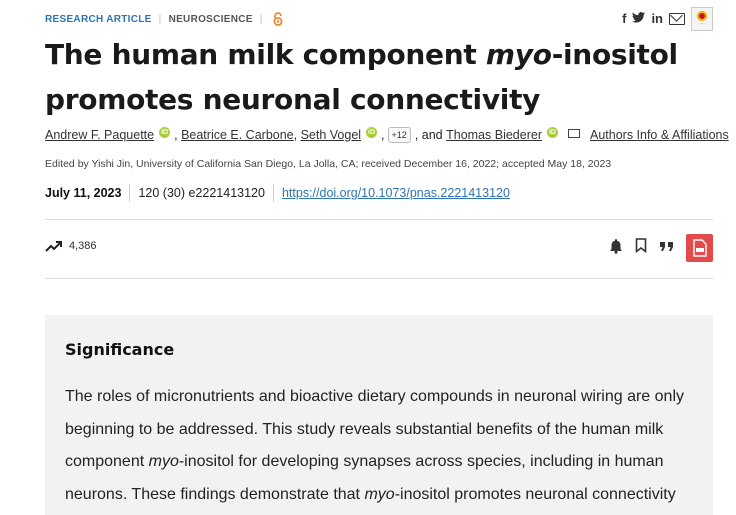 The width and height of the screenshot is (736, 515). Describe the element at coordinates (616, 248) in the screenshot. I see `alert-bell-icon` at that location.